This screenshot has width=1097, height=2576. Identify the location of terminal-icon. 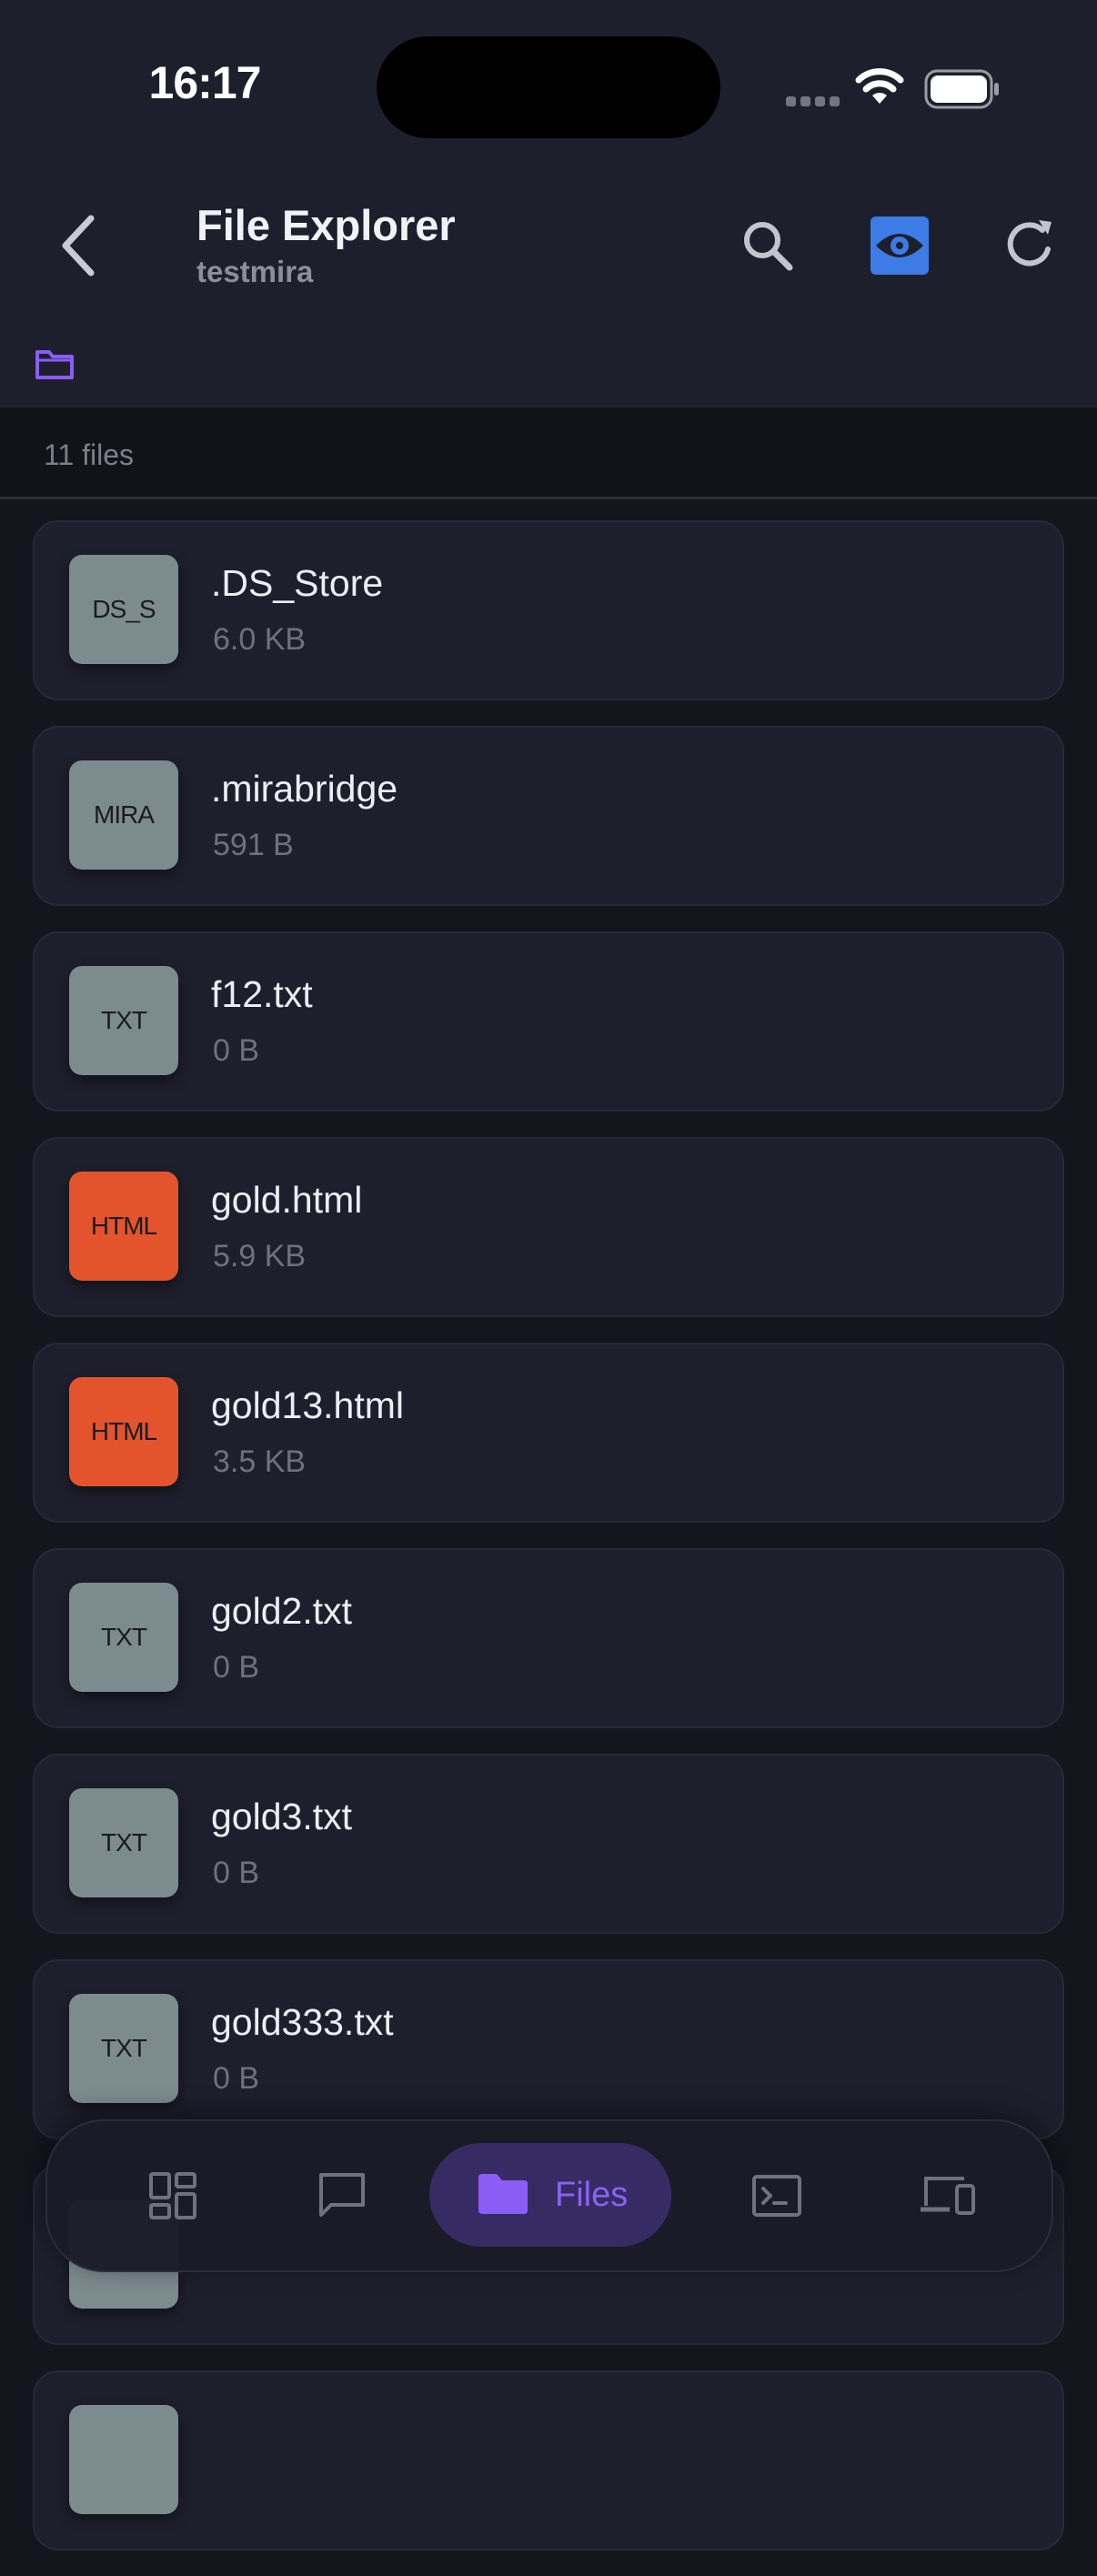
(776, 2196).